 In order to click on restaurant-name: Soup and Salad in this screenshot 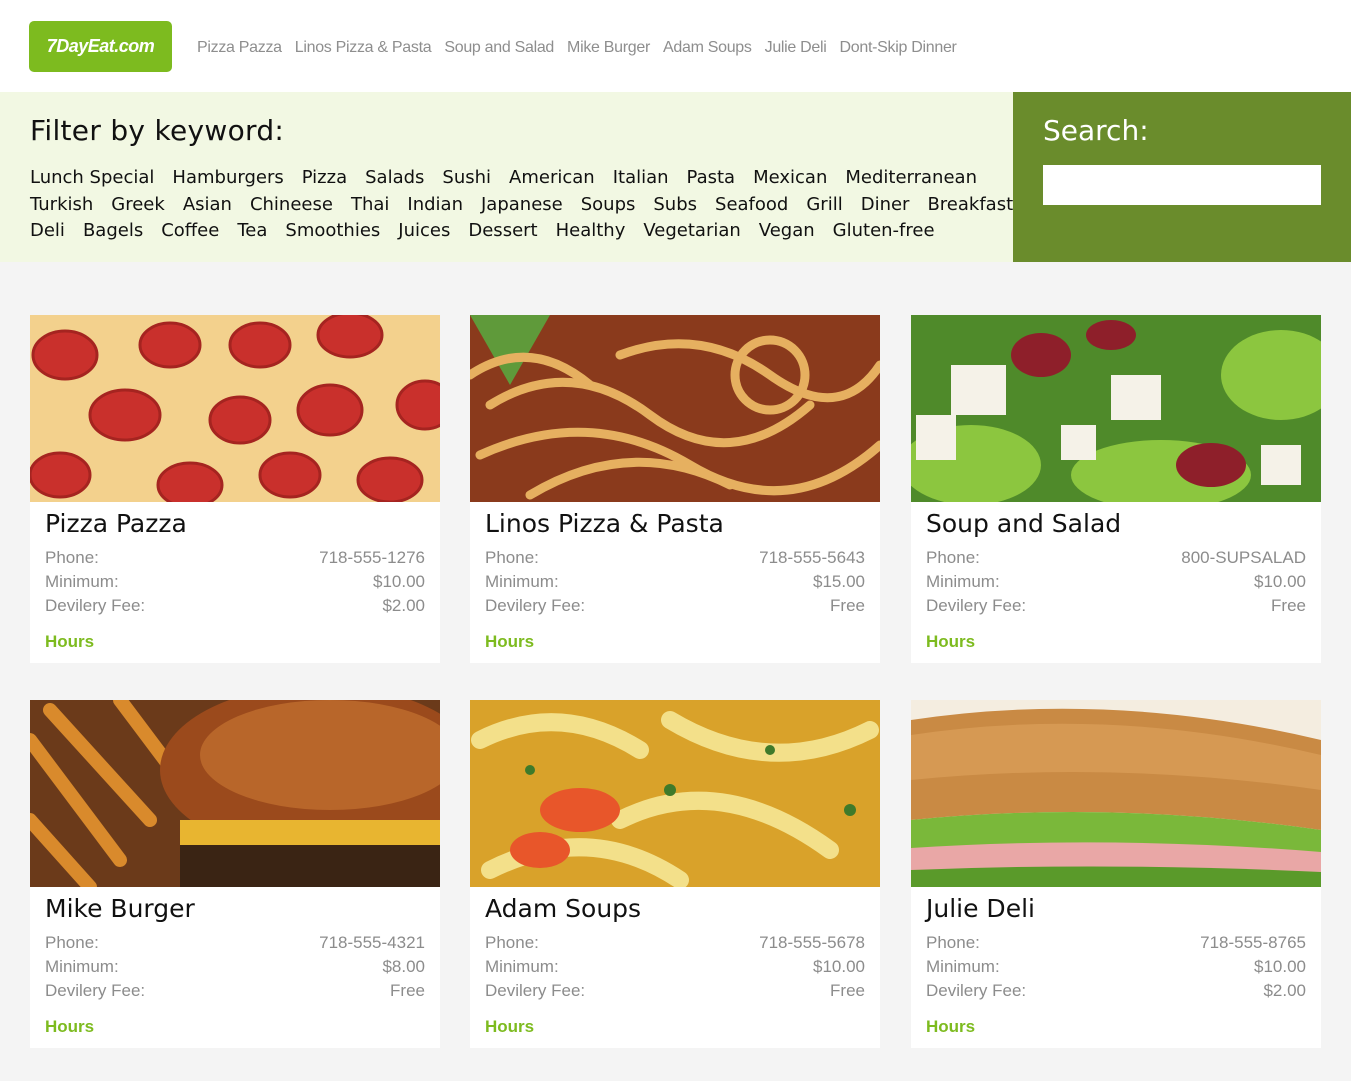, I will do `click(1023, 523)`.